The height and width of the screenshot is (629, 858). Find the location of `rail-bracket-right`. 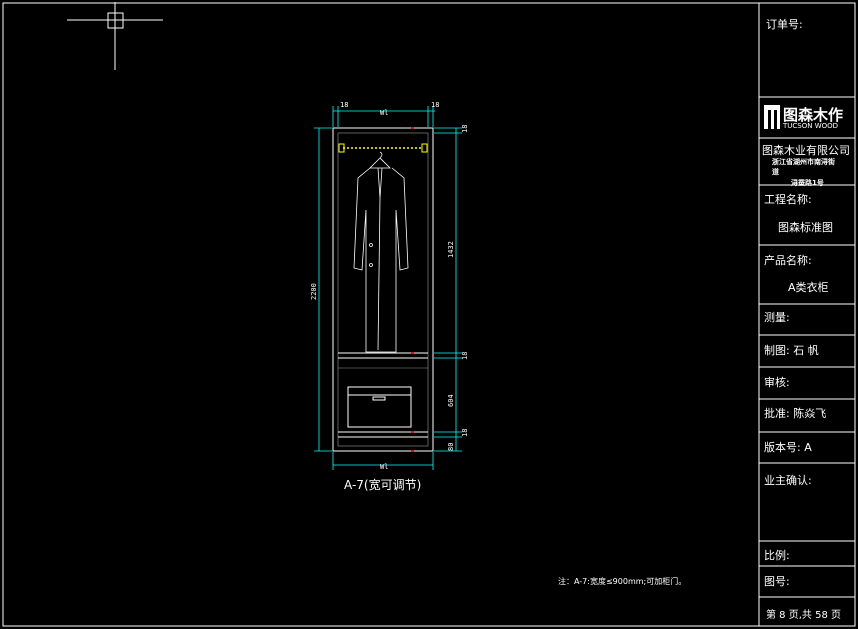

rail-bracket-right is located at coordinates (424, 148).